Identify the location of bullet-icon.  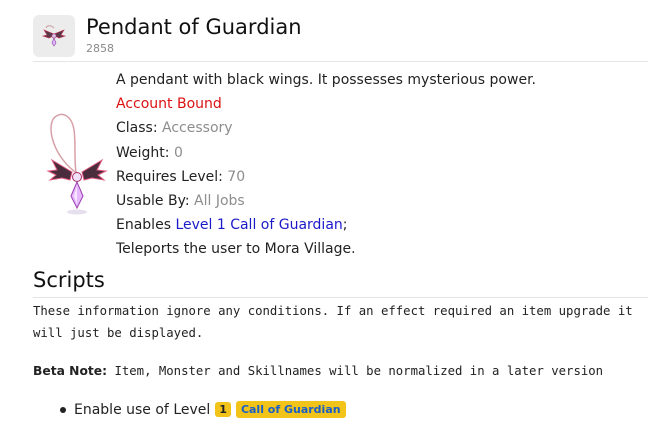
(63, 409).